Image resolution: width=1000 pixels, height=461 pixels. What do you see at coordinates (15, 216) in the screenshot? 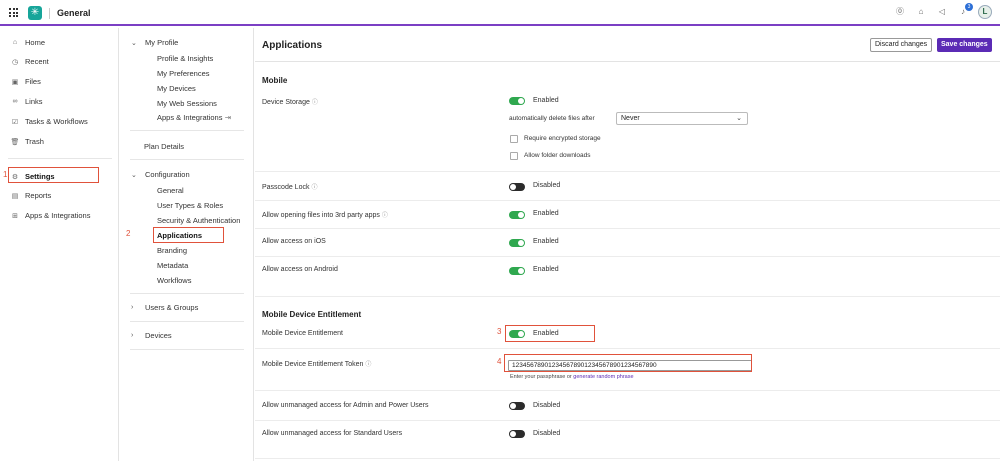
I see `apps-icon: ⊞` at bounding box center [15, 216].